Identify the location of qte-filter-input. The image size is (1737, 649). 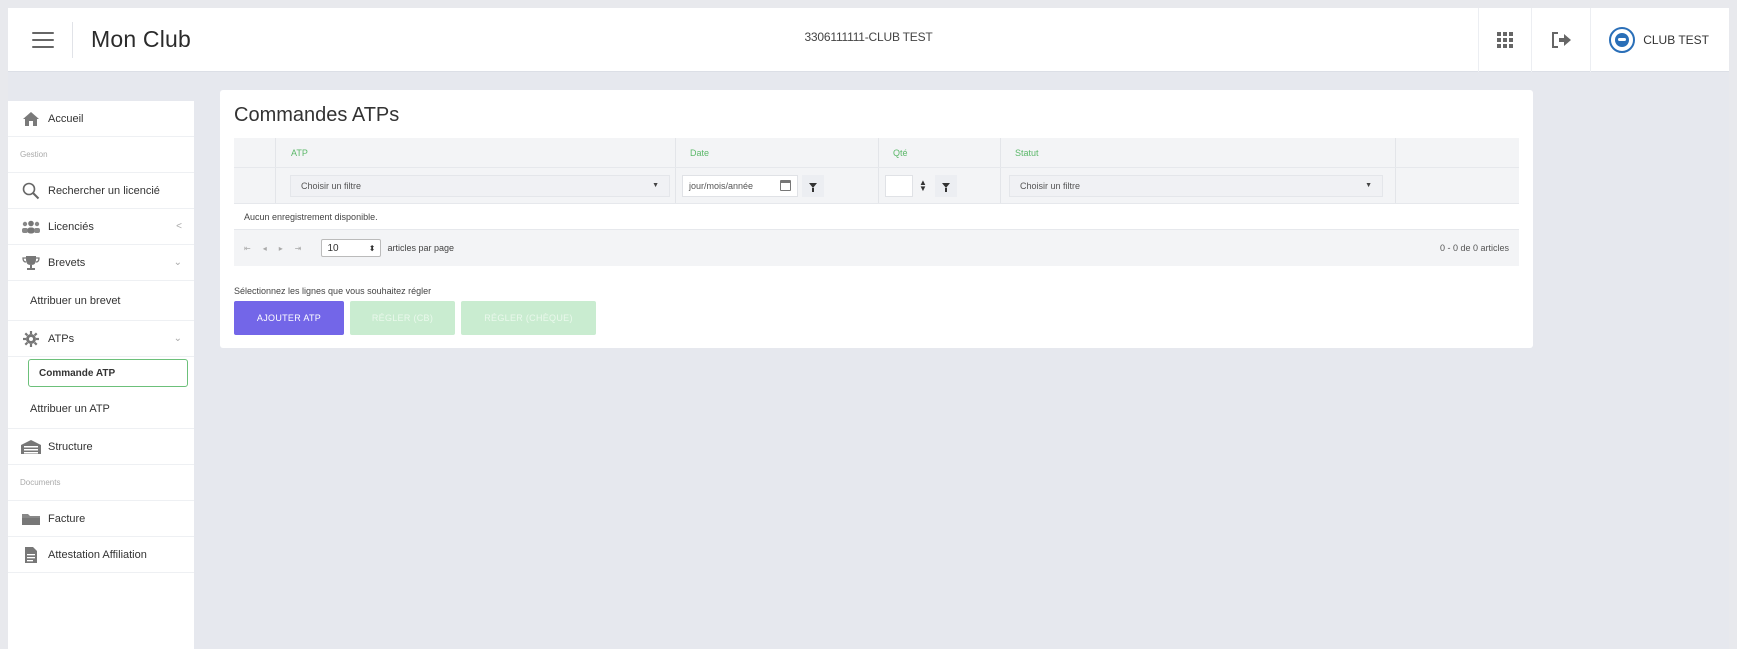
(899, 185).